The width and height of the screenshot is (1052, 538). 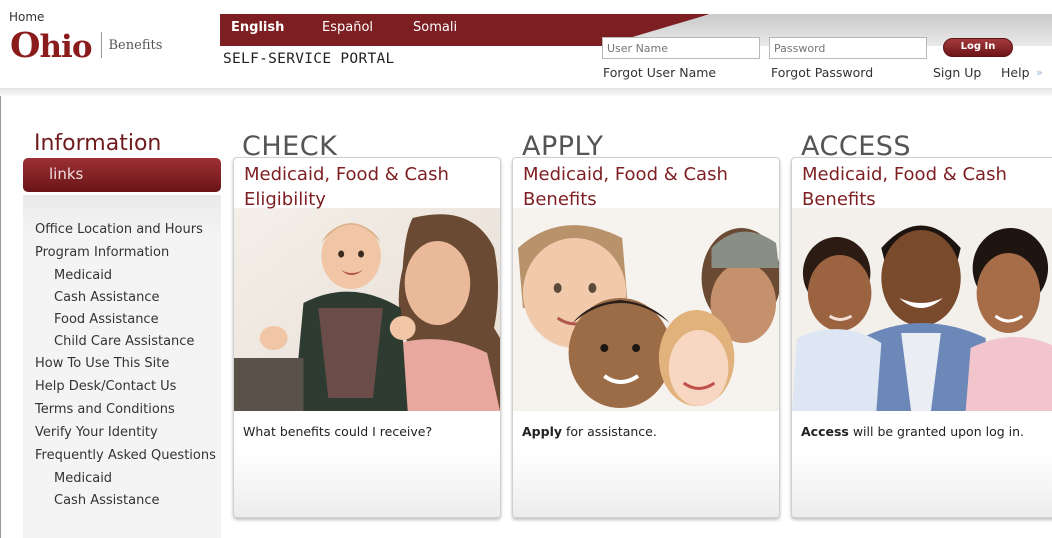 I want to click on language-english: English, so click(x=257, y=28).